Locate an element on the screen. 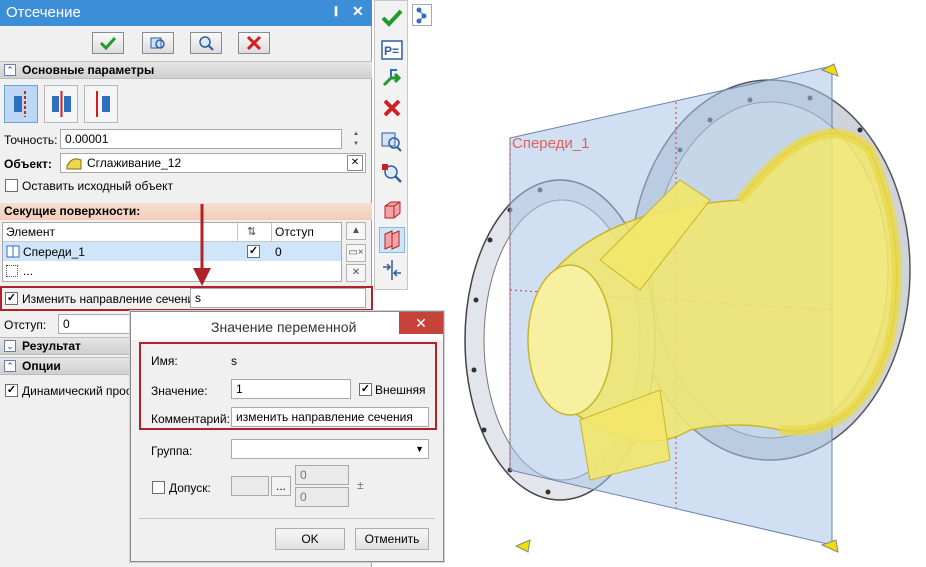 This screenshot has height=567, width=926. preview-icon is located at coordinates (157, 43).